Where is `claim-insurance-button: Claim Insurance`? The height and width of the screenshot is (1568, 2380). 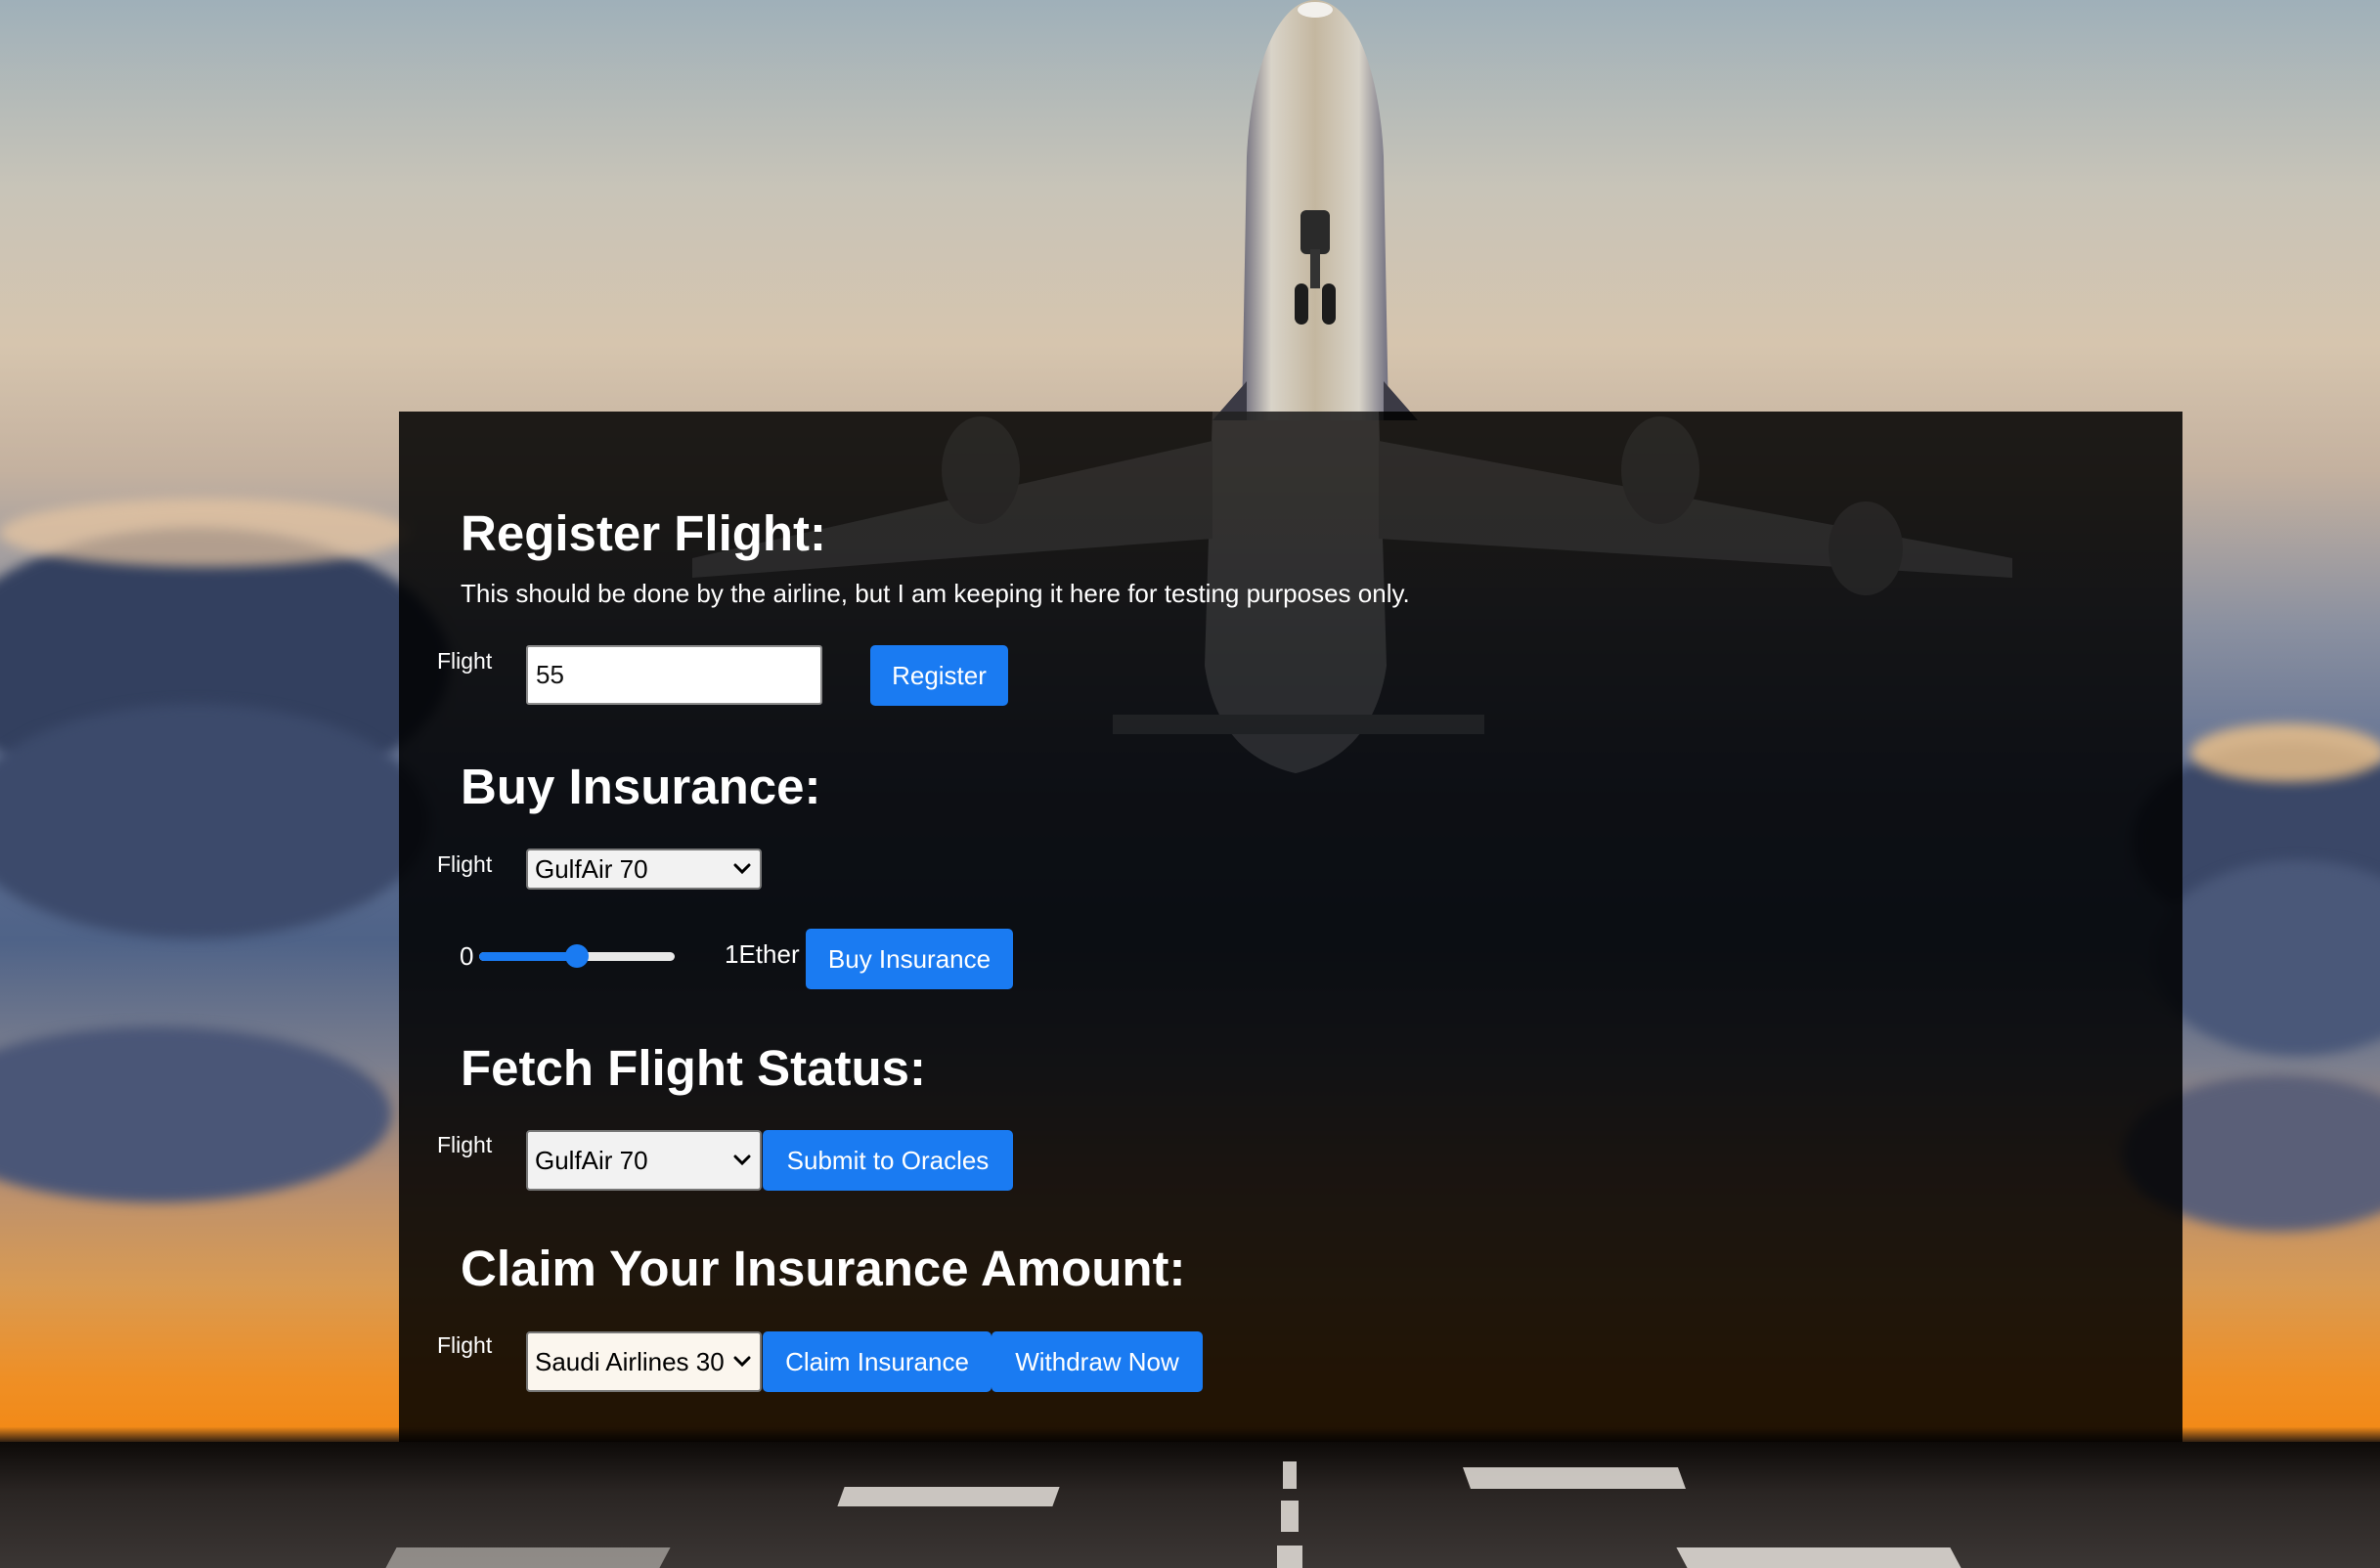 claim-insurance-button: Claim Insurance is located at coordinates (877, 1361).